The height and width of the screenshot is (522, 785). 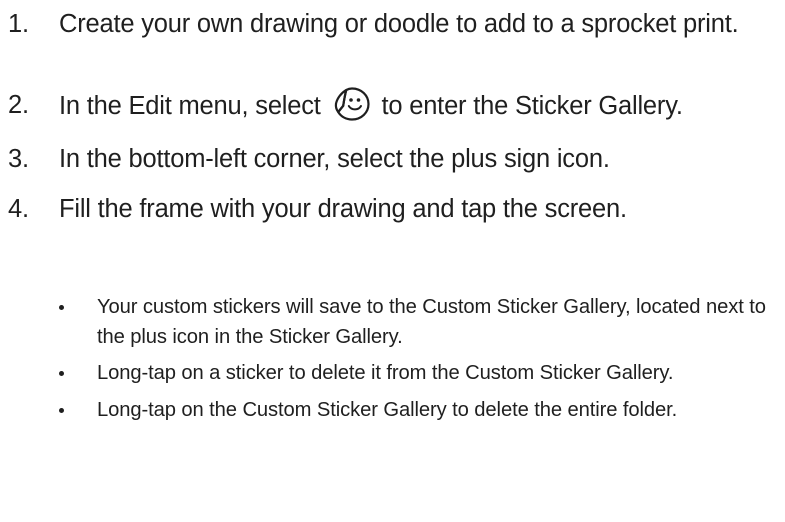 I want to click on step-text-after: to enter the Sticker Gallery., so click(x=528, y=106).